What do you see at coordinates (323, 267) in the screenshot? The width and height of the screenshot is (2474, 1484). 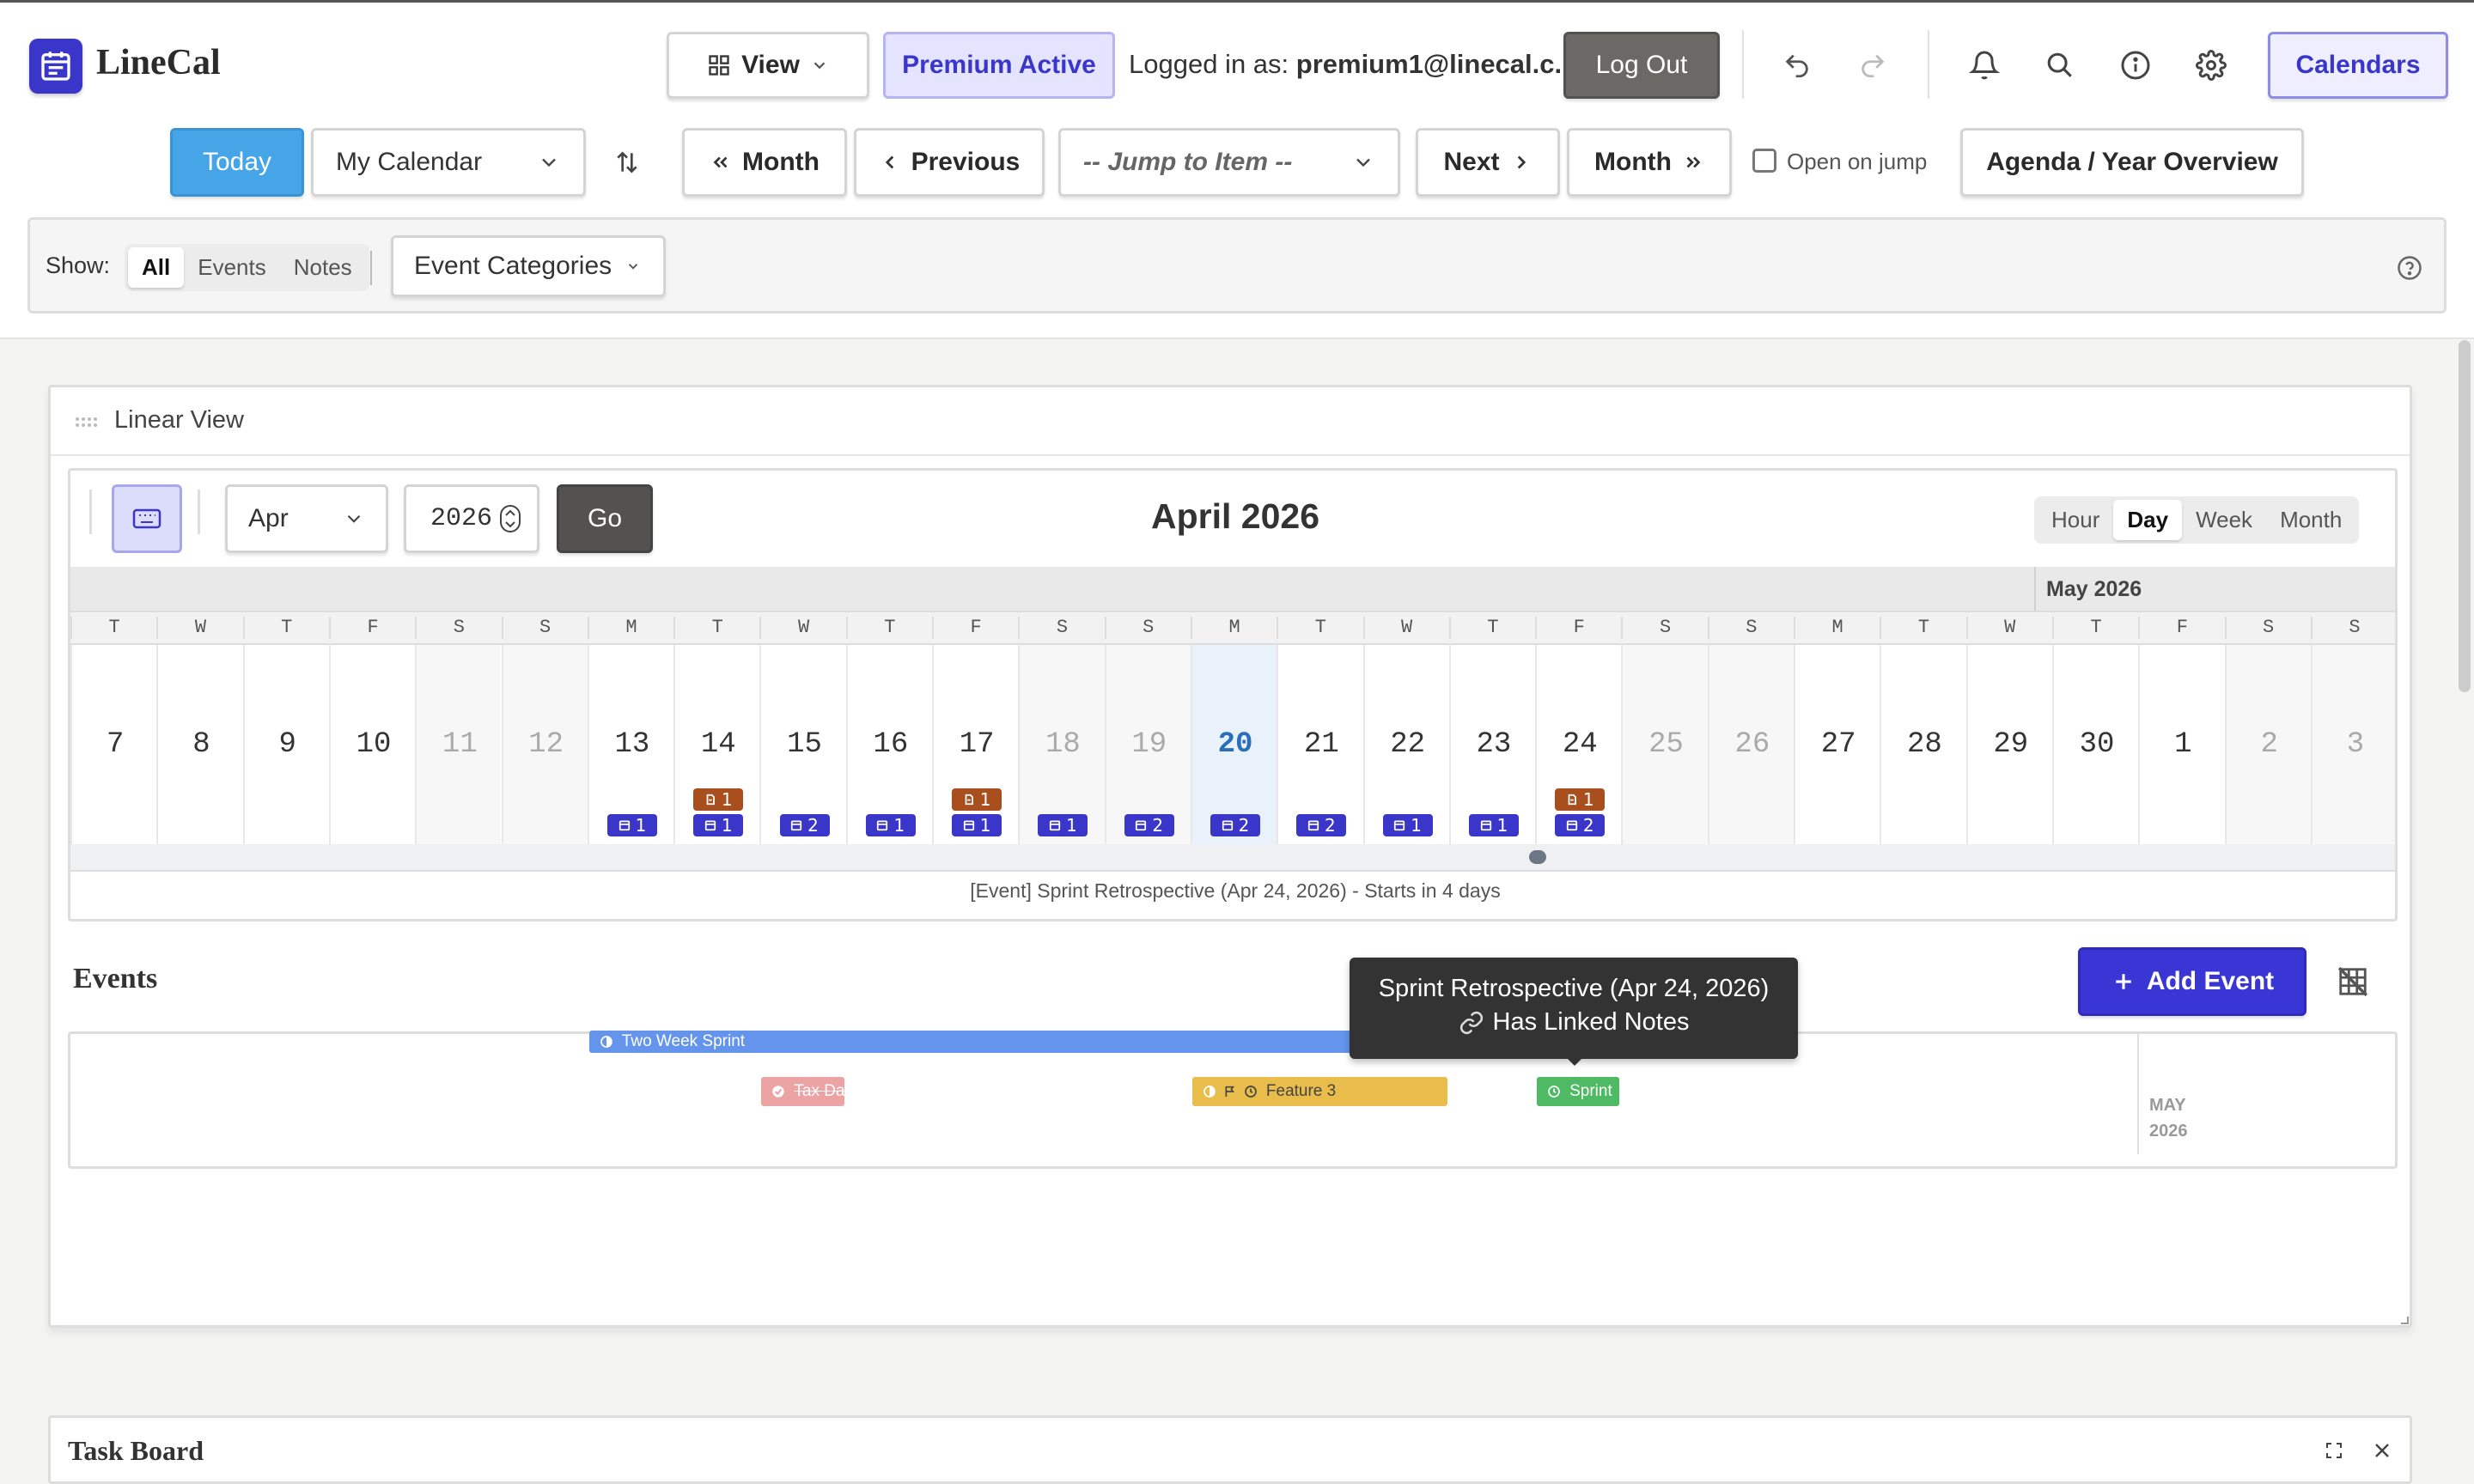 I see `filter-notes: Notes` at bounding box center [323, 267].